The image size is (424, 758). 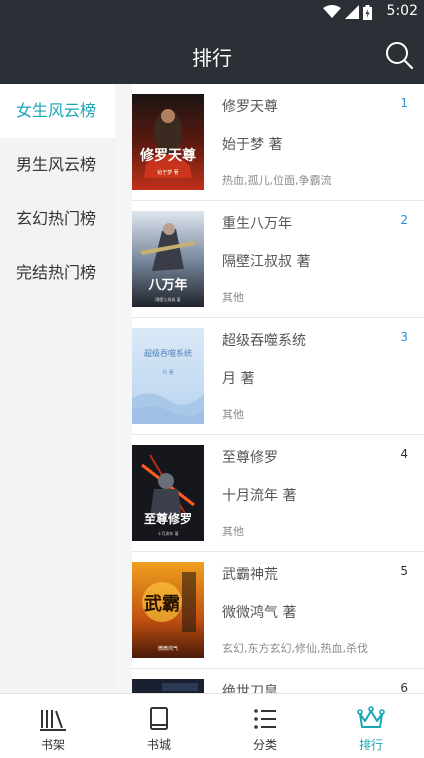 I want to click on tab-category: 分类, so click(x=265, y=726).